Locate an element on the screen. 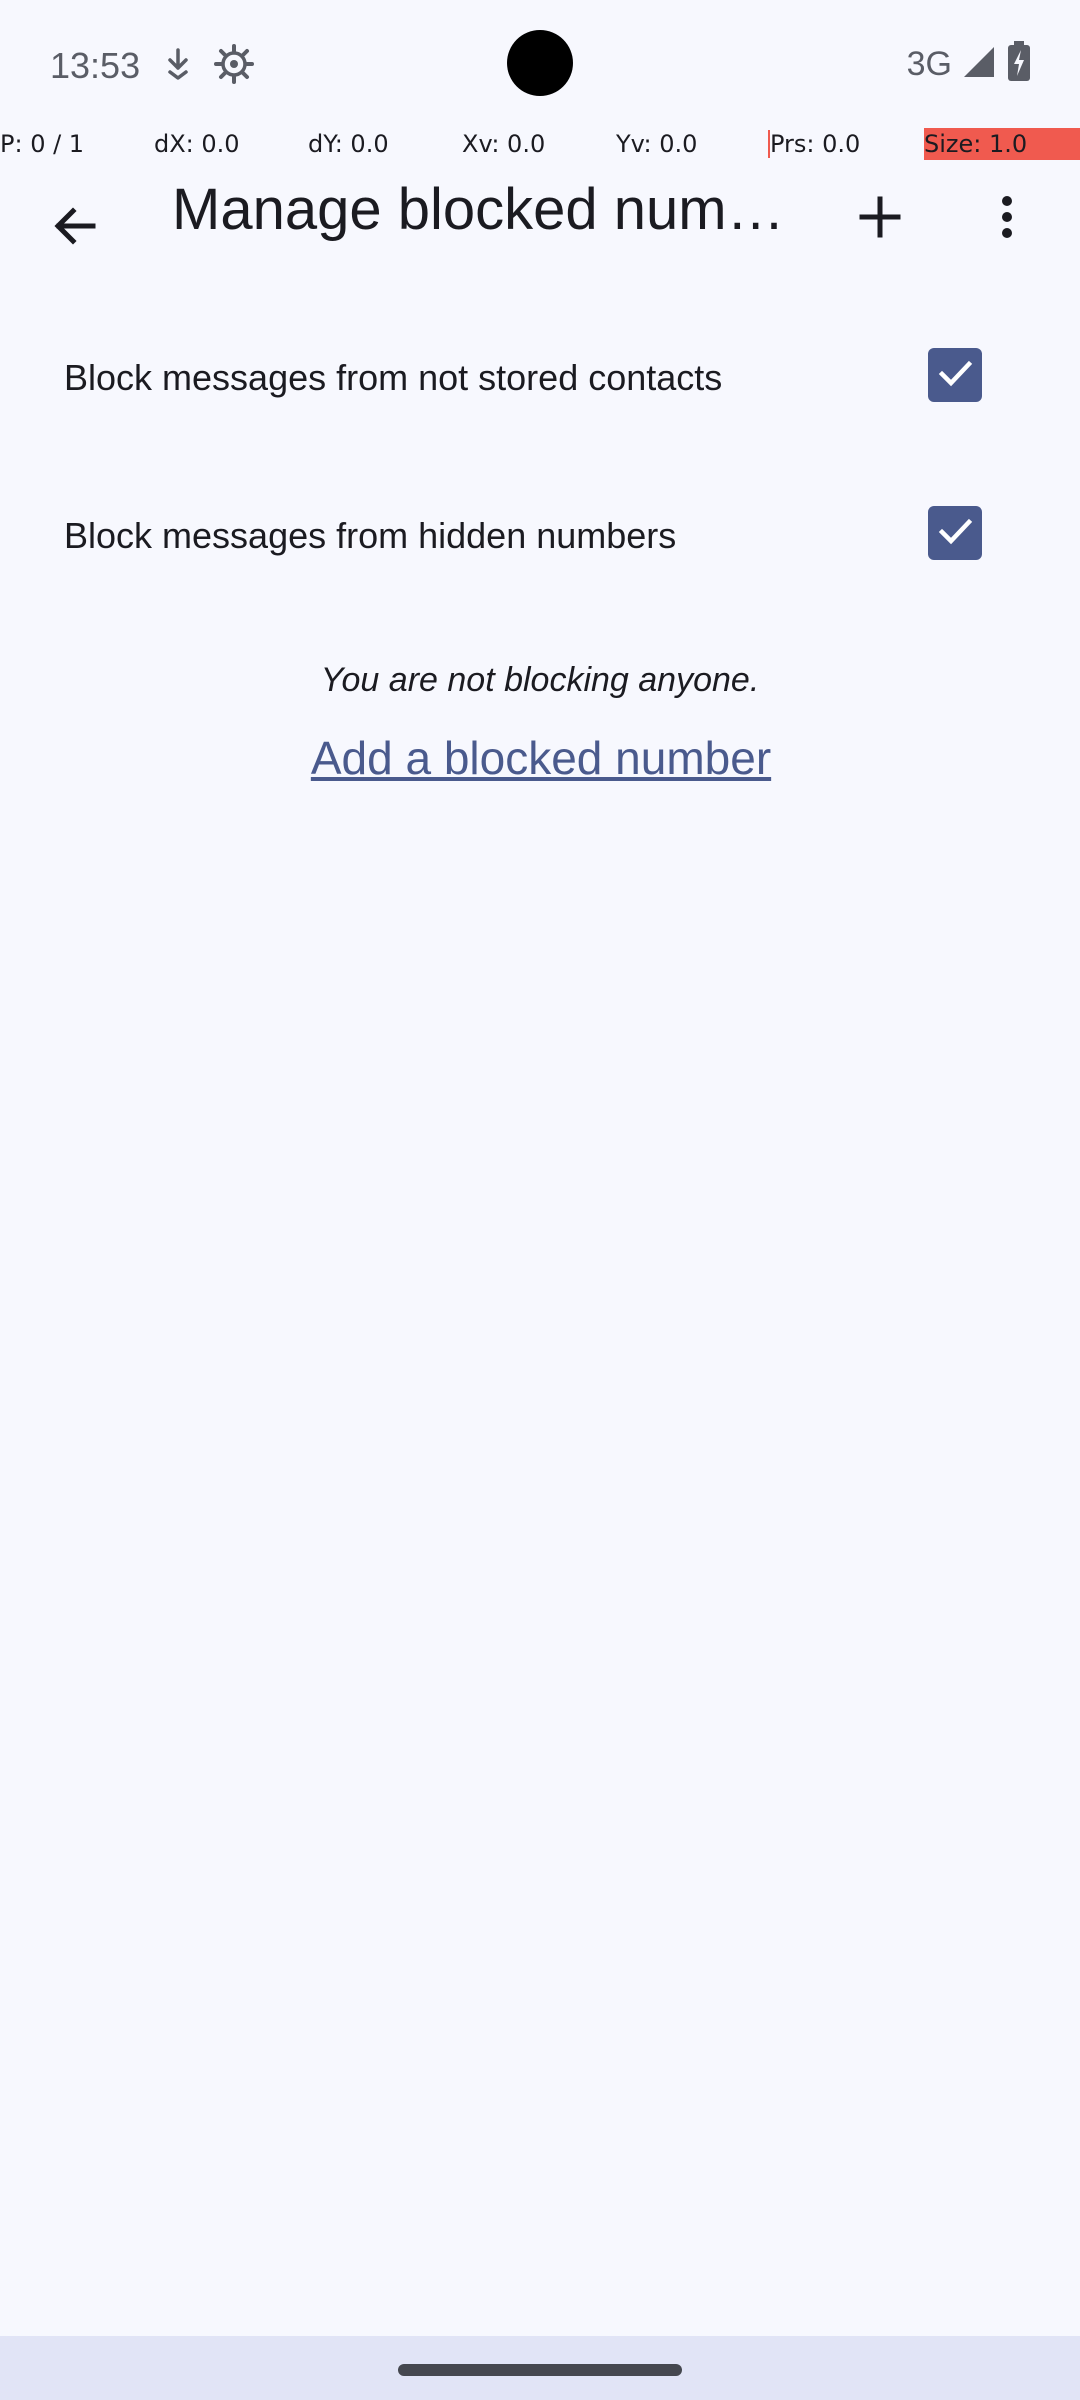  back-button is located at coordinates (75, 228).